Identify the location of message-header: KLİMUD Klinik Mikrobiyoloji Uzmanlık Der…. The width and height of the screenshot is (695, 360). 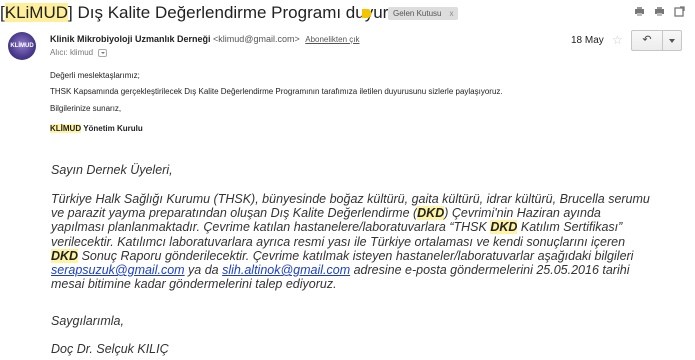
(347, 46).